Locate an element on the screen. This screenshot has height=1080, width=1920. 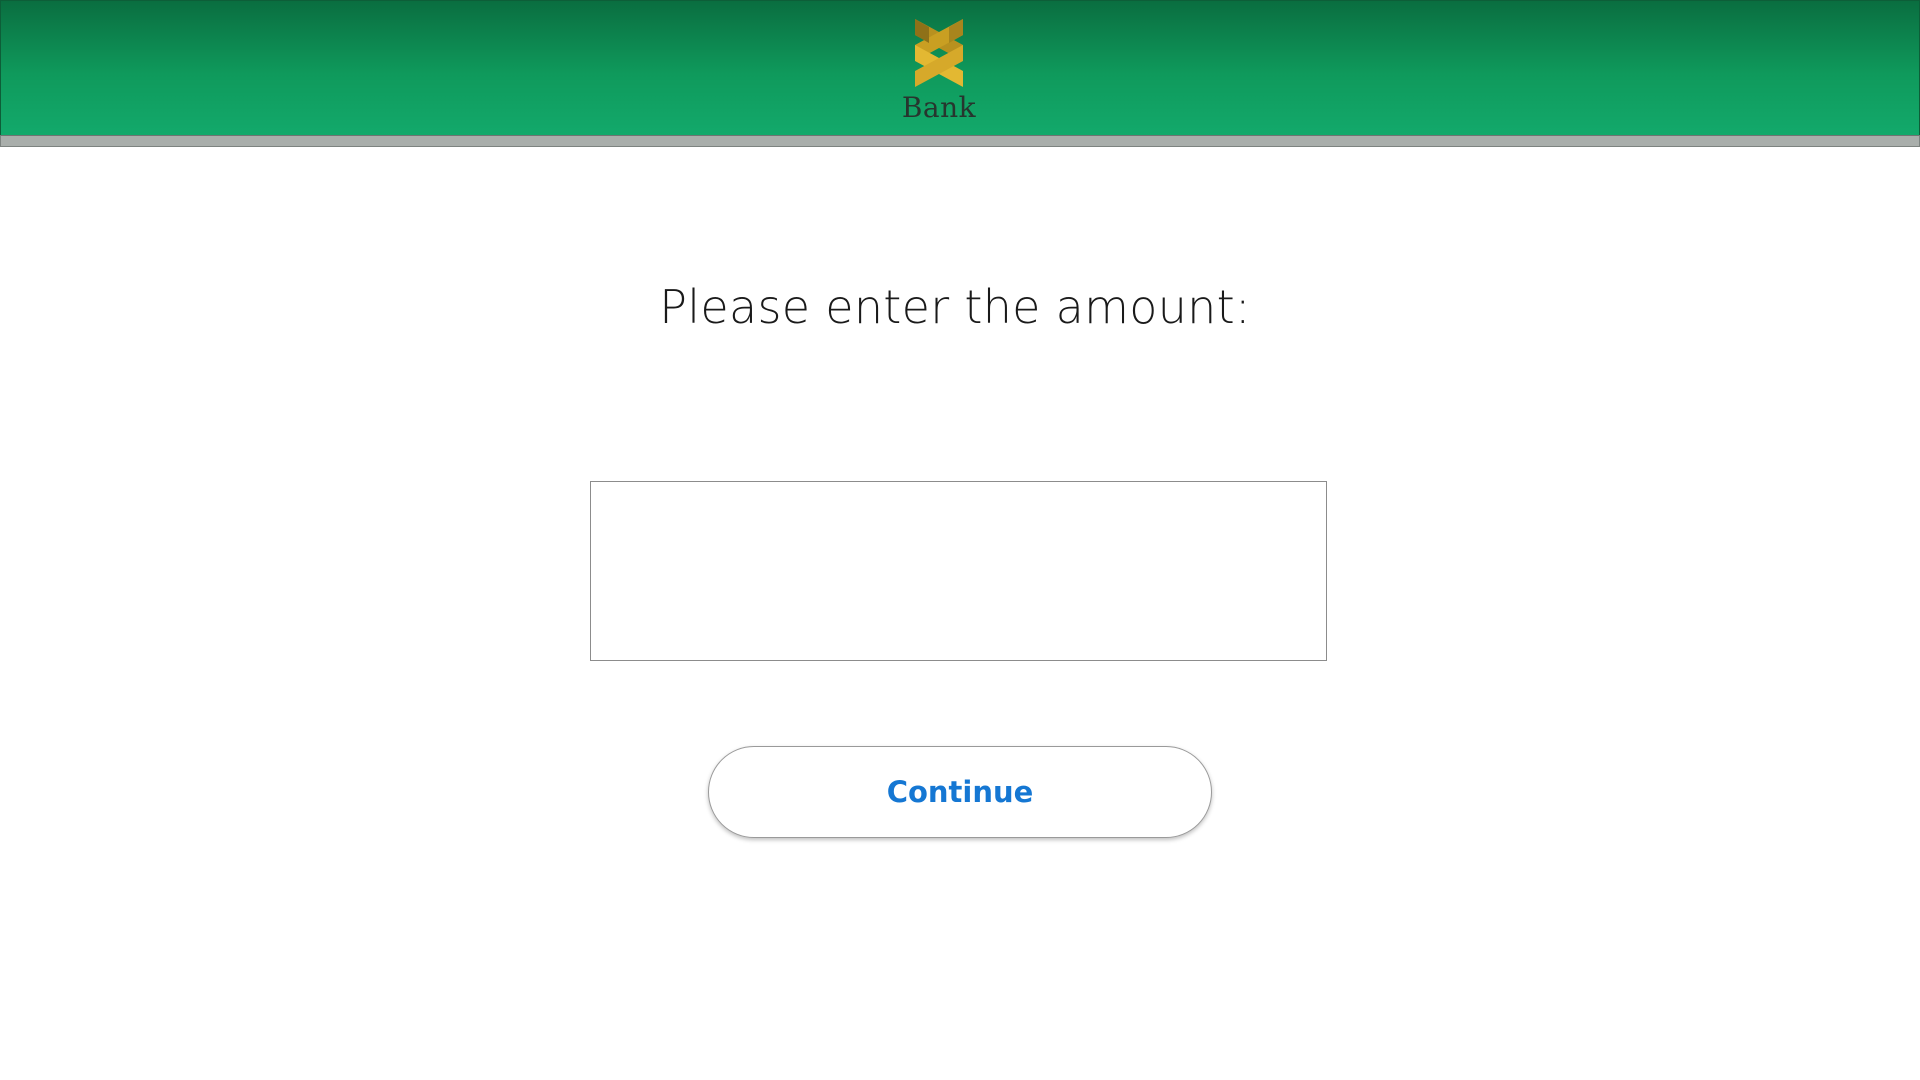
bank-logo: Bank is located at coordinates (939, 69).